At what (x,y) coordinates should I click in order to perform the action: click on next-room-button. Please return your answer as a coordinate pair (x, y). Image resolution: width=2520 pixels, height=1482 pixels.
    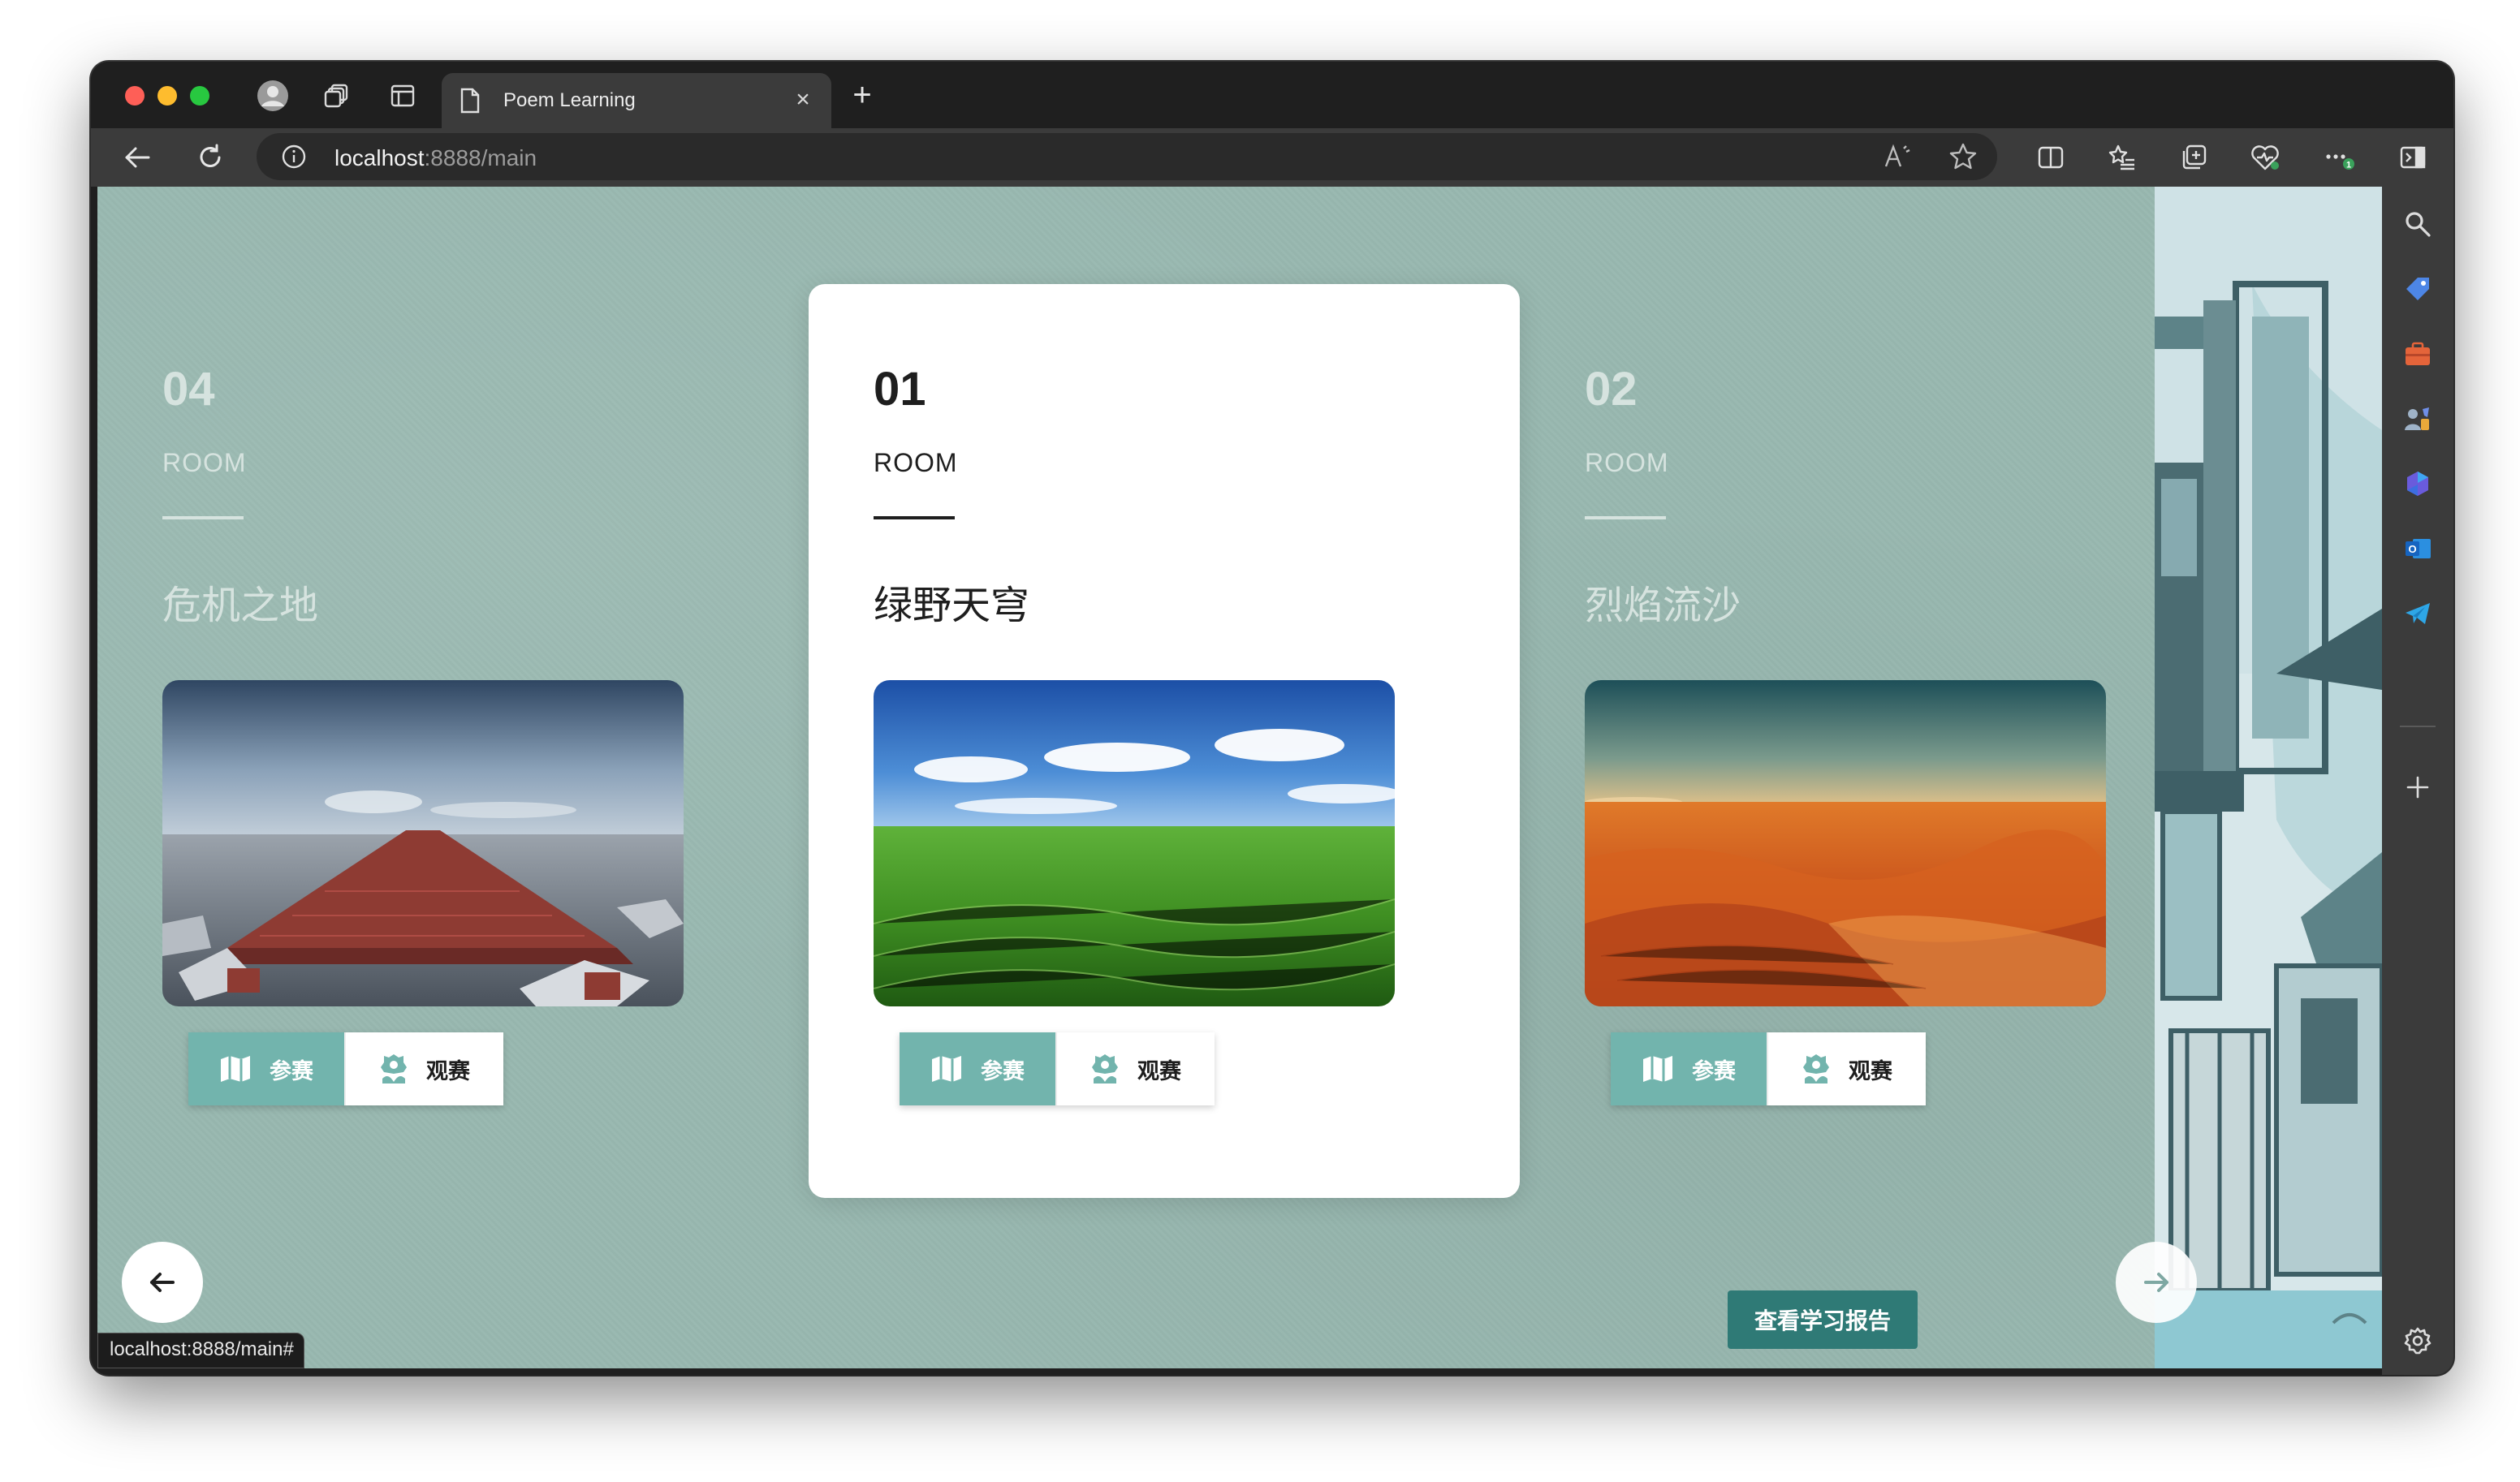
    Looking at the image, I should click on (2157, 1282).